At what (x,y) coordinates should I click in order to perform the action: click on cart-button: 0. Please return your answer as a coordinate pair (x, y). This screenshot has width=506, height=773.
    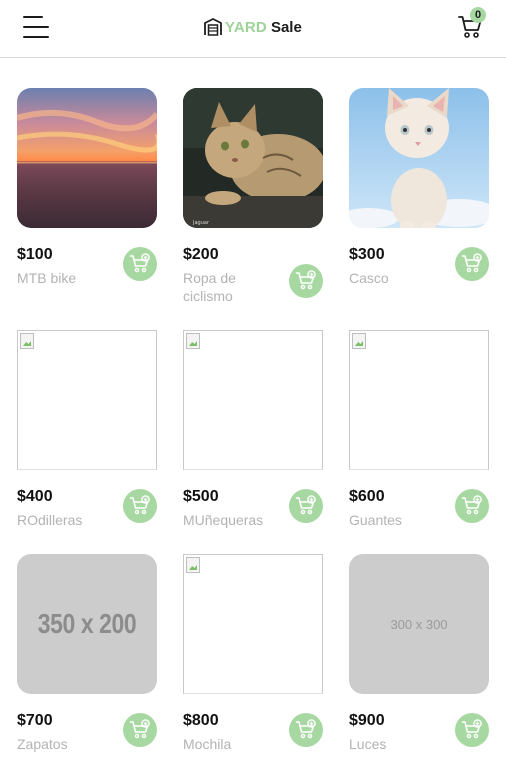
    Looking at the image, I should click on (472, 23).